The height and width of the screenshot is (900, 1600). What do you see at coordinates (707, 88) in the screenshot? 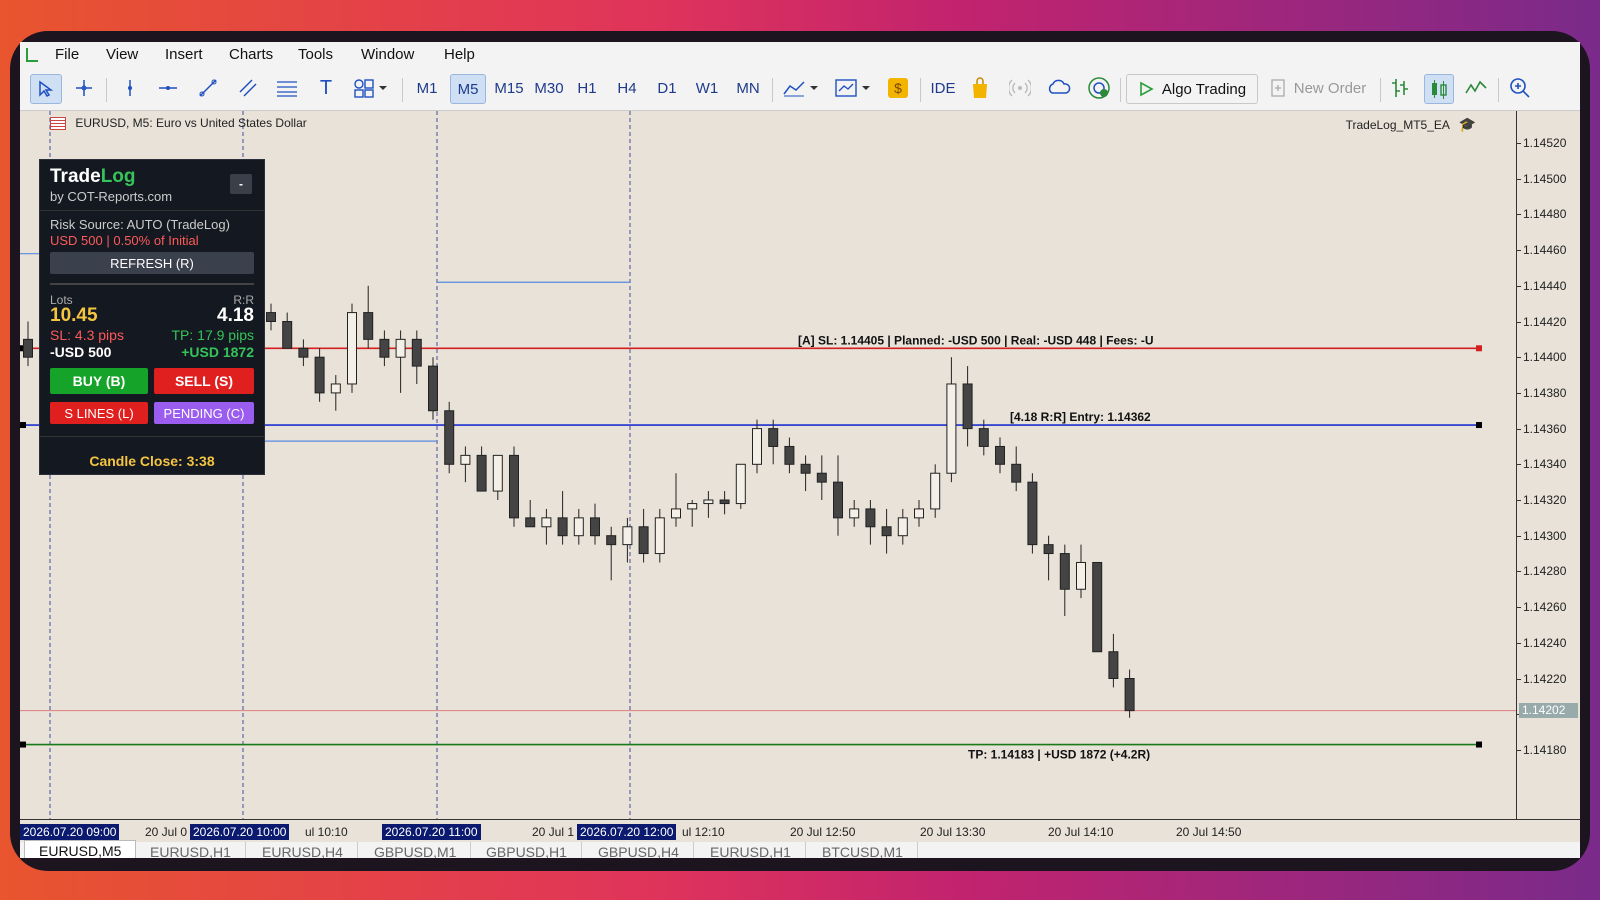
I see `timeframe-w1: W1` at bounding box center [707, 88].